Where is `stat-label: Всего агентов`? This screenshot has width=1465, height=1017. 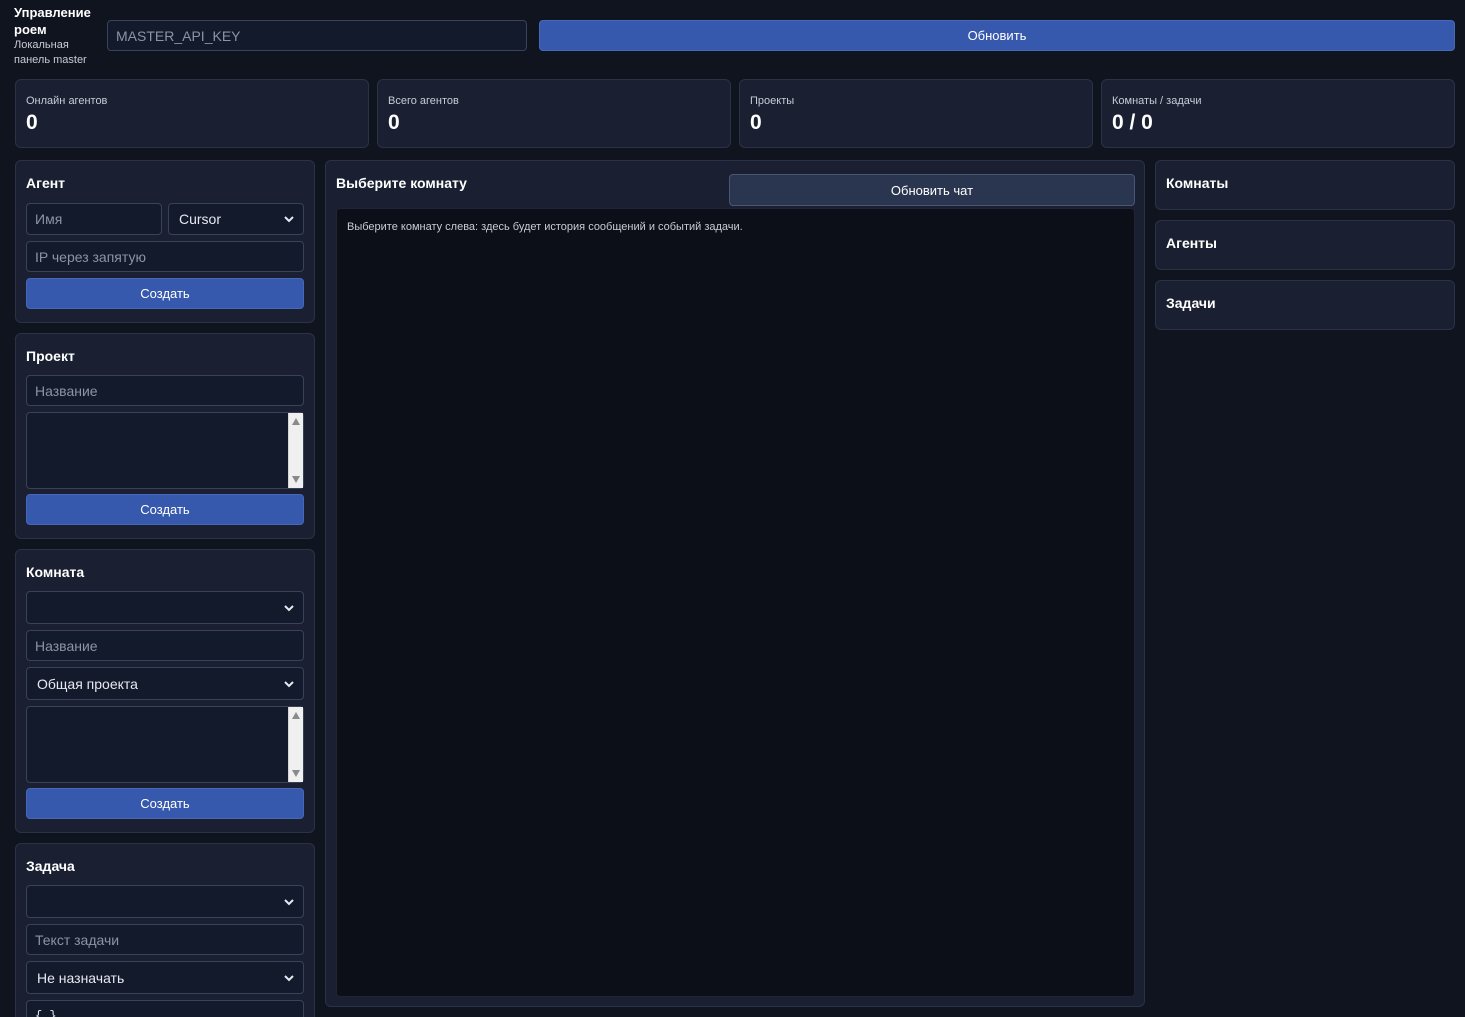
stat-label: Всего агентов is located at coordinates (423, 101).